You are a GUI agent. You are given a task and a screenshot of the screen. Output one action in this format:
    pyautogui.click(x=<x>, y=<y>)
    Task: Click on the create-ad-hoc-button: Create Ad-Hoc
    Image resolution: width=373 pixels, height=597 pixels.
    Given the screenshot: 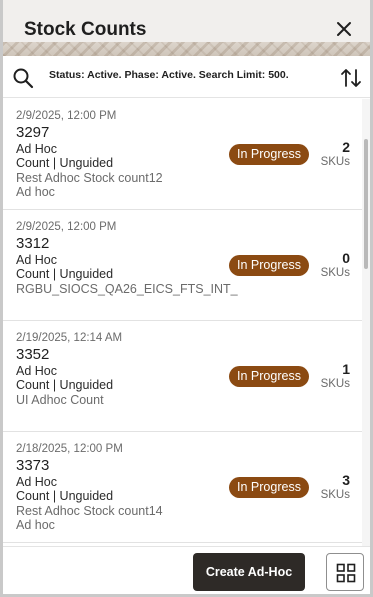 What is the action you would take?
    pyautogui.click(x=249, y=572)
    